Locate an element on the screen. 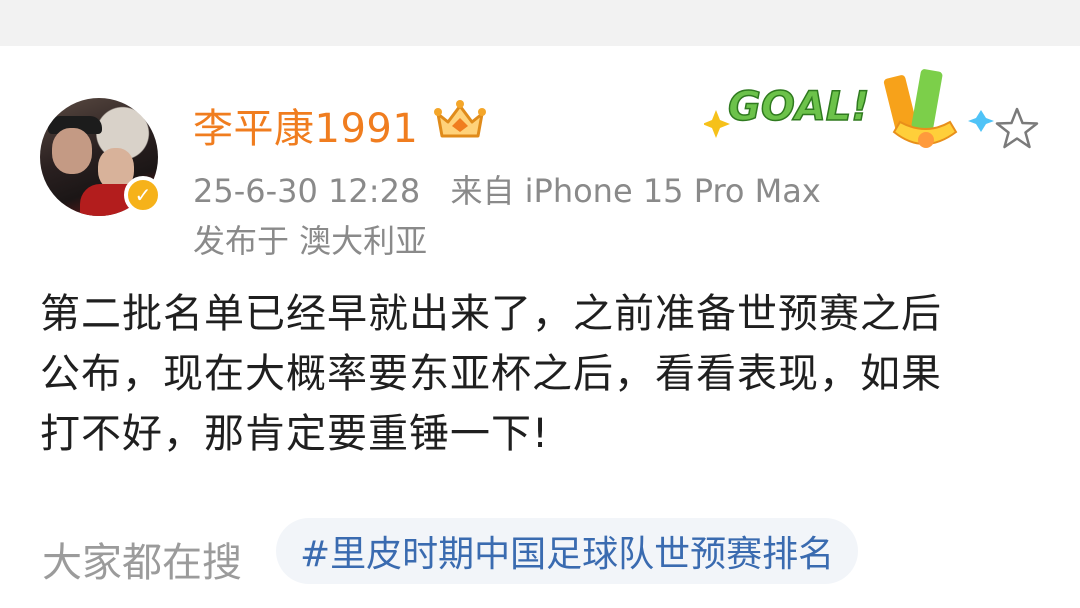  goal-badge-text: GOAL! is located at coordinates (799, 107).